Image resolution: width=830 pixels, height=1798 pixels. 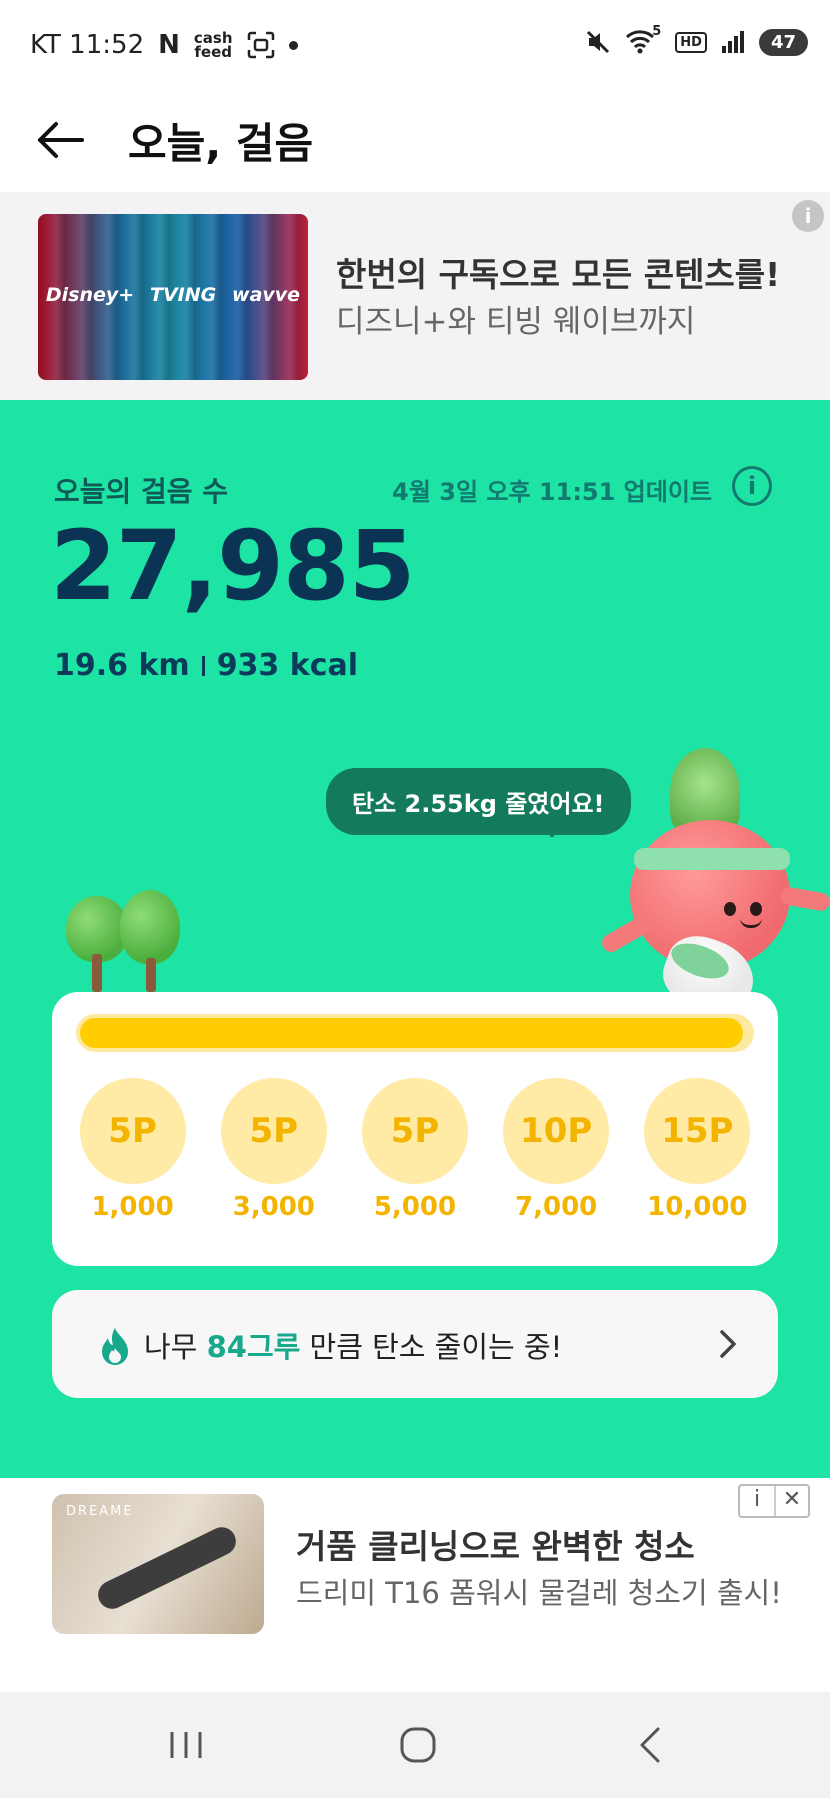 What do you see at coordinates (221, 143) in the screenshot?
I see `page-title: 오늘, 걸음` at bounding box center [221, 143].